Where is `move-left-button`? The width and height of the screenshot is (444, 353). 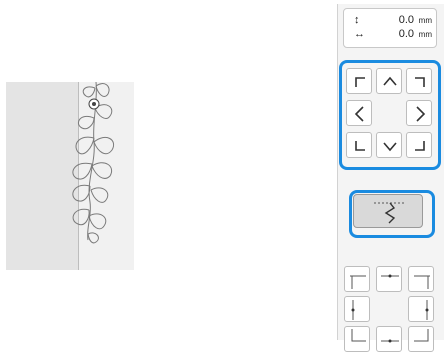 move-left-button is located at coordinates (359, 113).